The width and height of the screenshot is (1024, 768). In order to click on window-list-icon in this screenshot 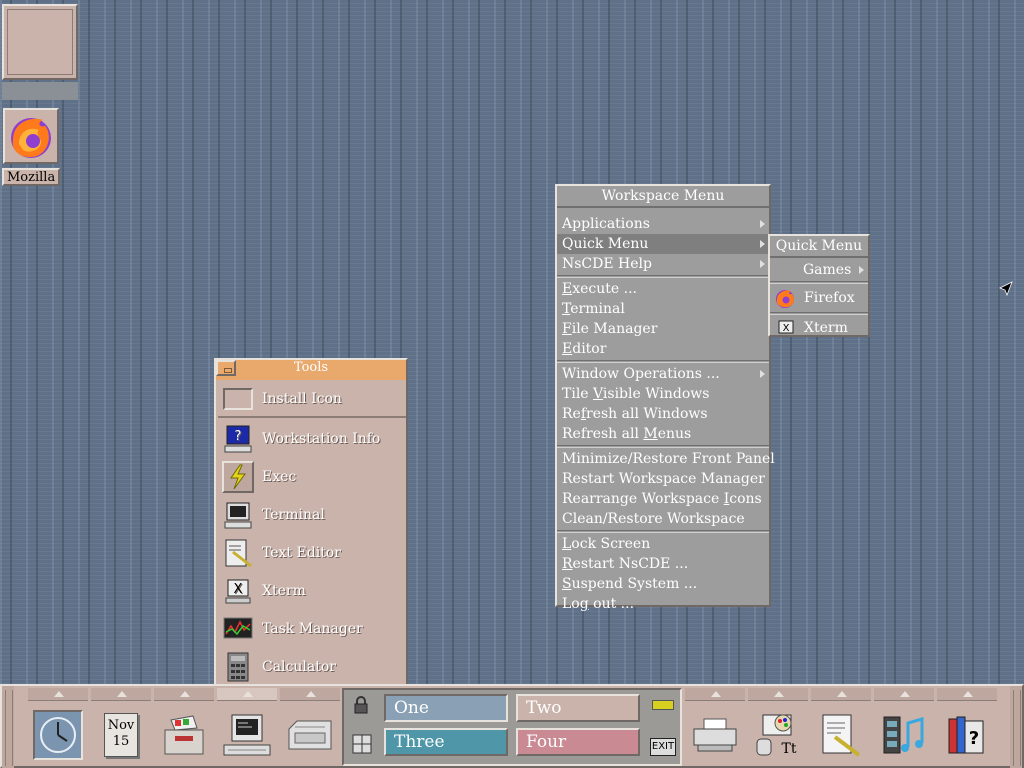, I will do `click(362, 744)`.